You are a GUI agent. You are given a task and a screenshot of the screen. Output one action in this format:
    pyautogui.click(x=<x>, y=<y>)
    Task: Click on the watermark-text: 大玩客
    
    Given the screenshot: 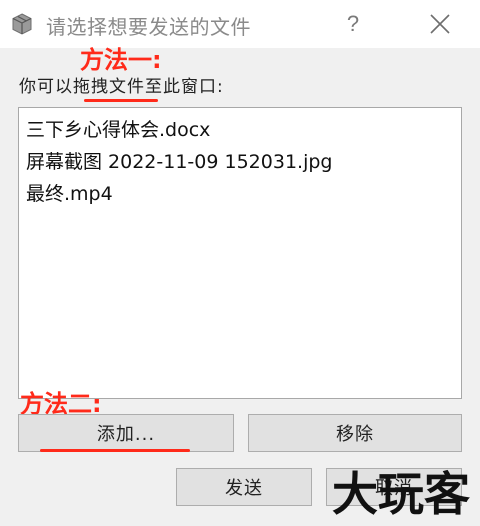 What is the action you would take?
    pyautogui.click(x=401, y=494)
    